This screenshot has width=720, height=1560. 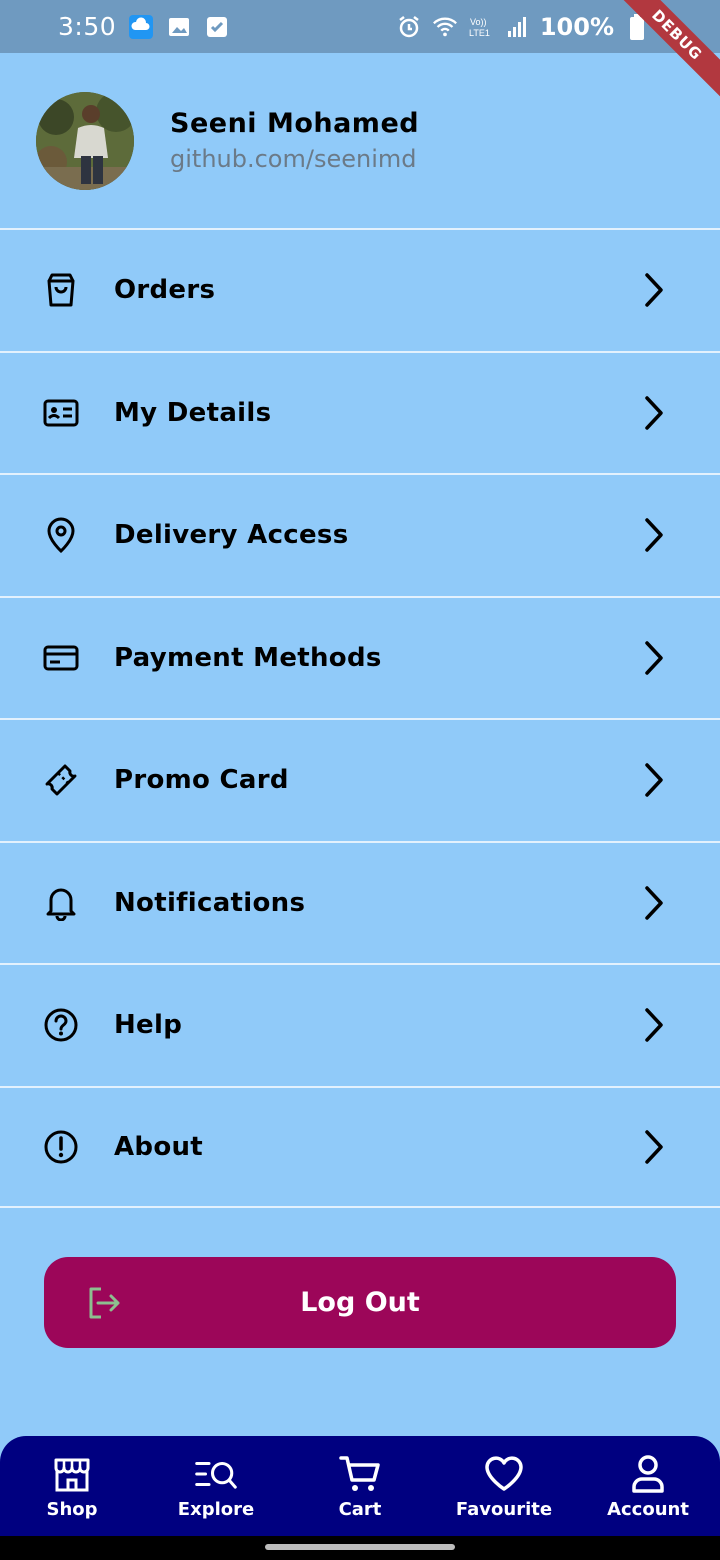 I want to click on avatar, so click(x=85, y=140).